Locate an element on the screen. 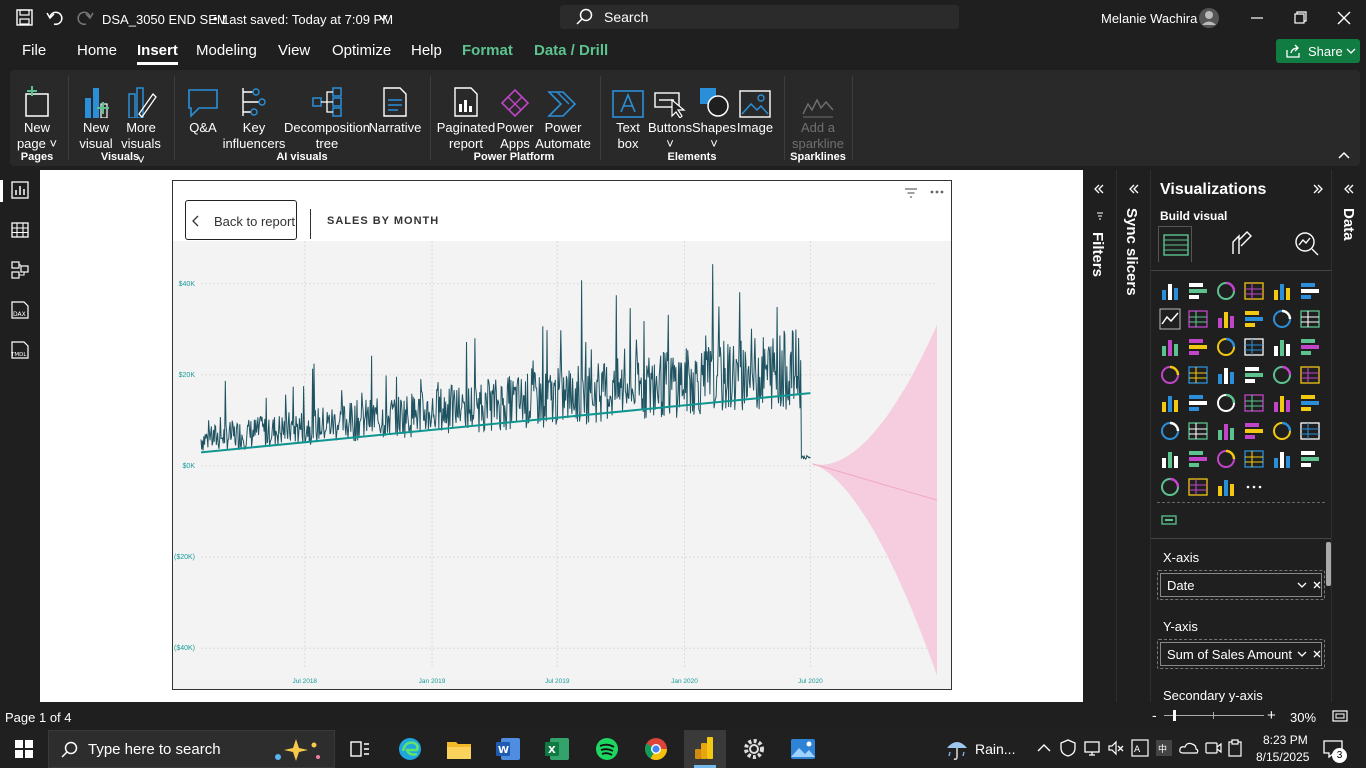  clock-time: 8:23 PM is located at coordinates (1285, 740).